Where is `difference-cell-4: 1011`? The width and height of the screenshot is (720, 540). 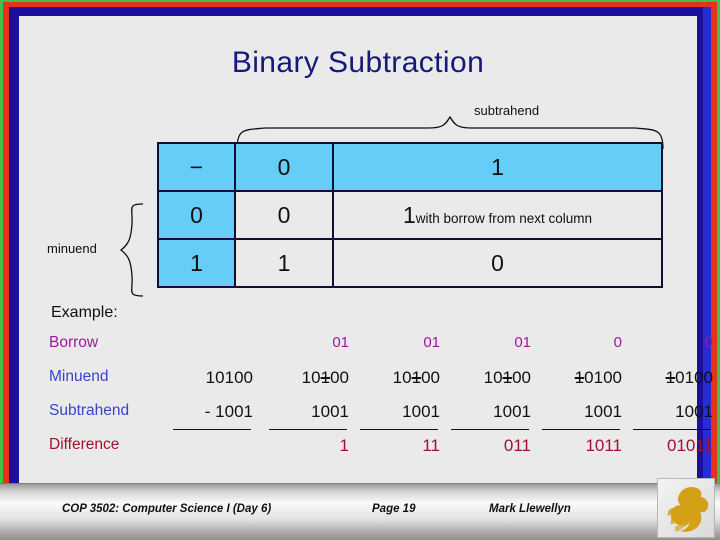
difference-cell-4: 1011 is located at coordinates (579, 442).